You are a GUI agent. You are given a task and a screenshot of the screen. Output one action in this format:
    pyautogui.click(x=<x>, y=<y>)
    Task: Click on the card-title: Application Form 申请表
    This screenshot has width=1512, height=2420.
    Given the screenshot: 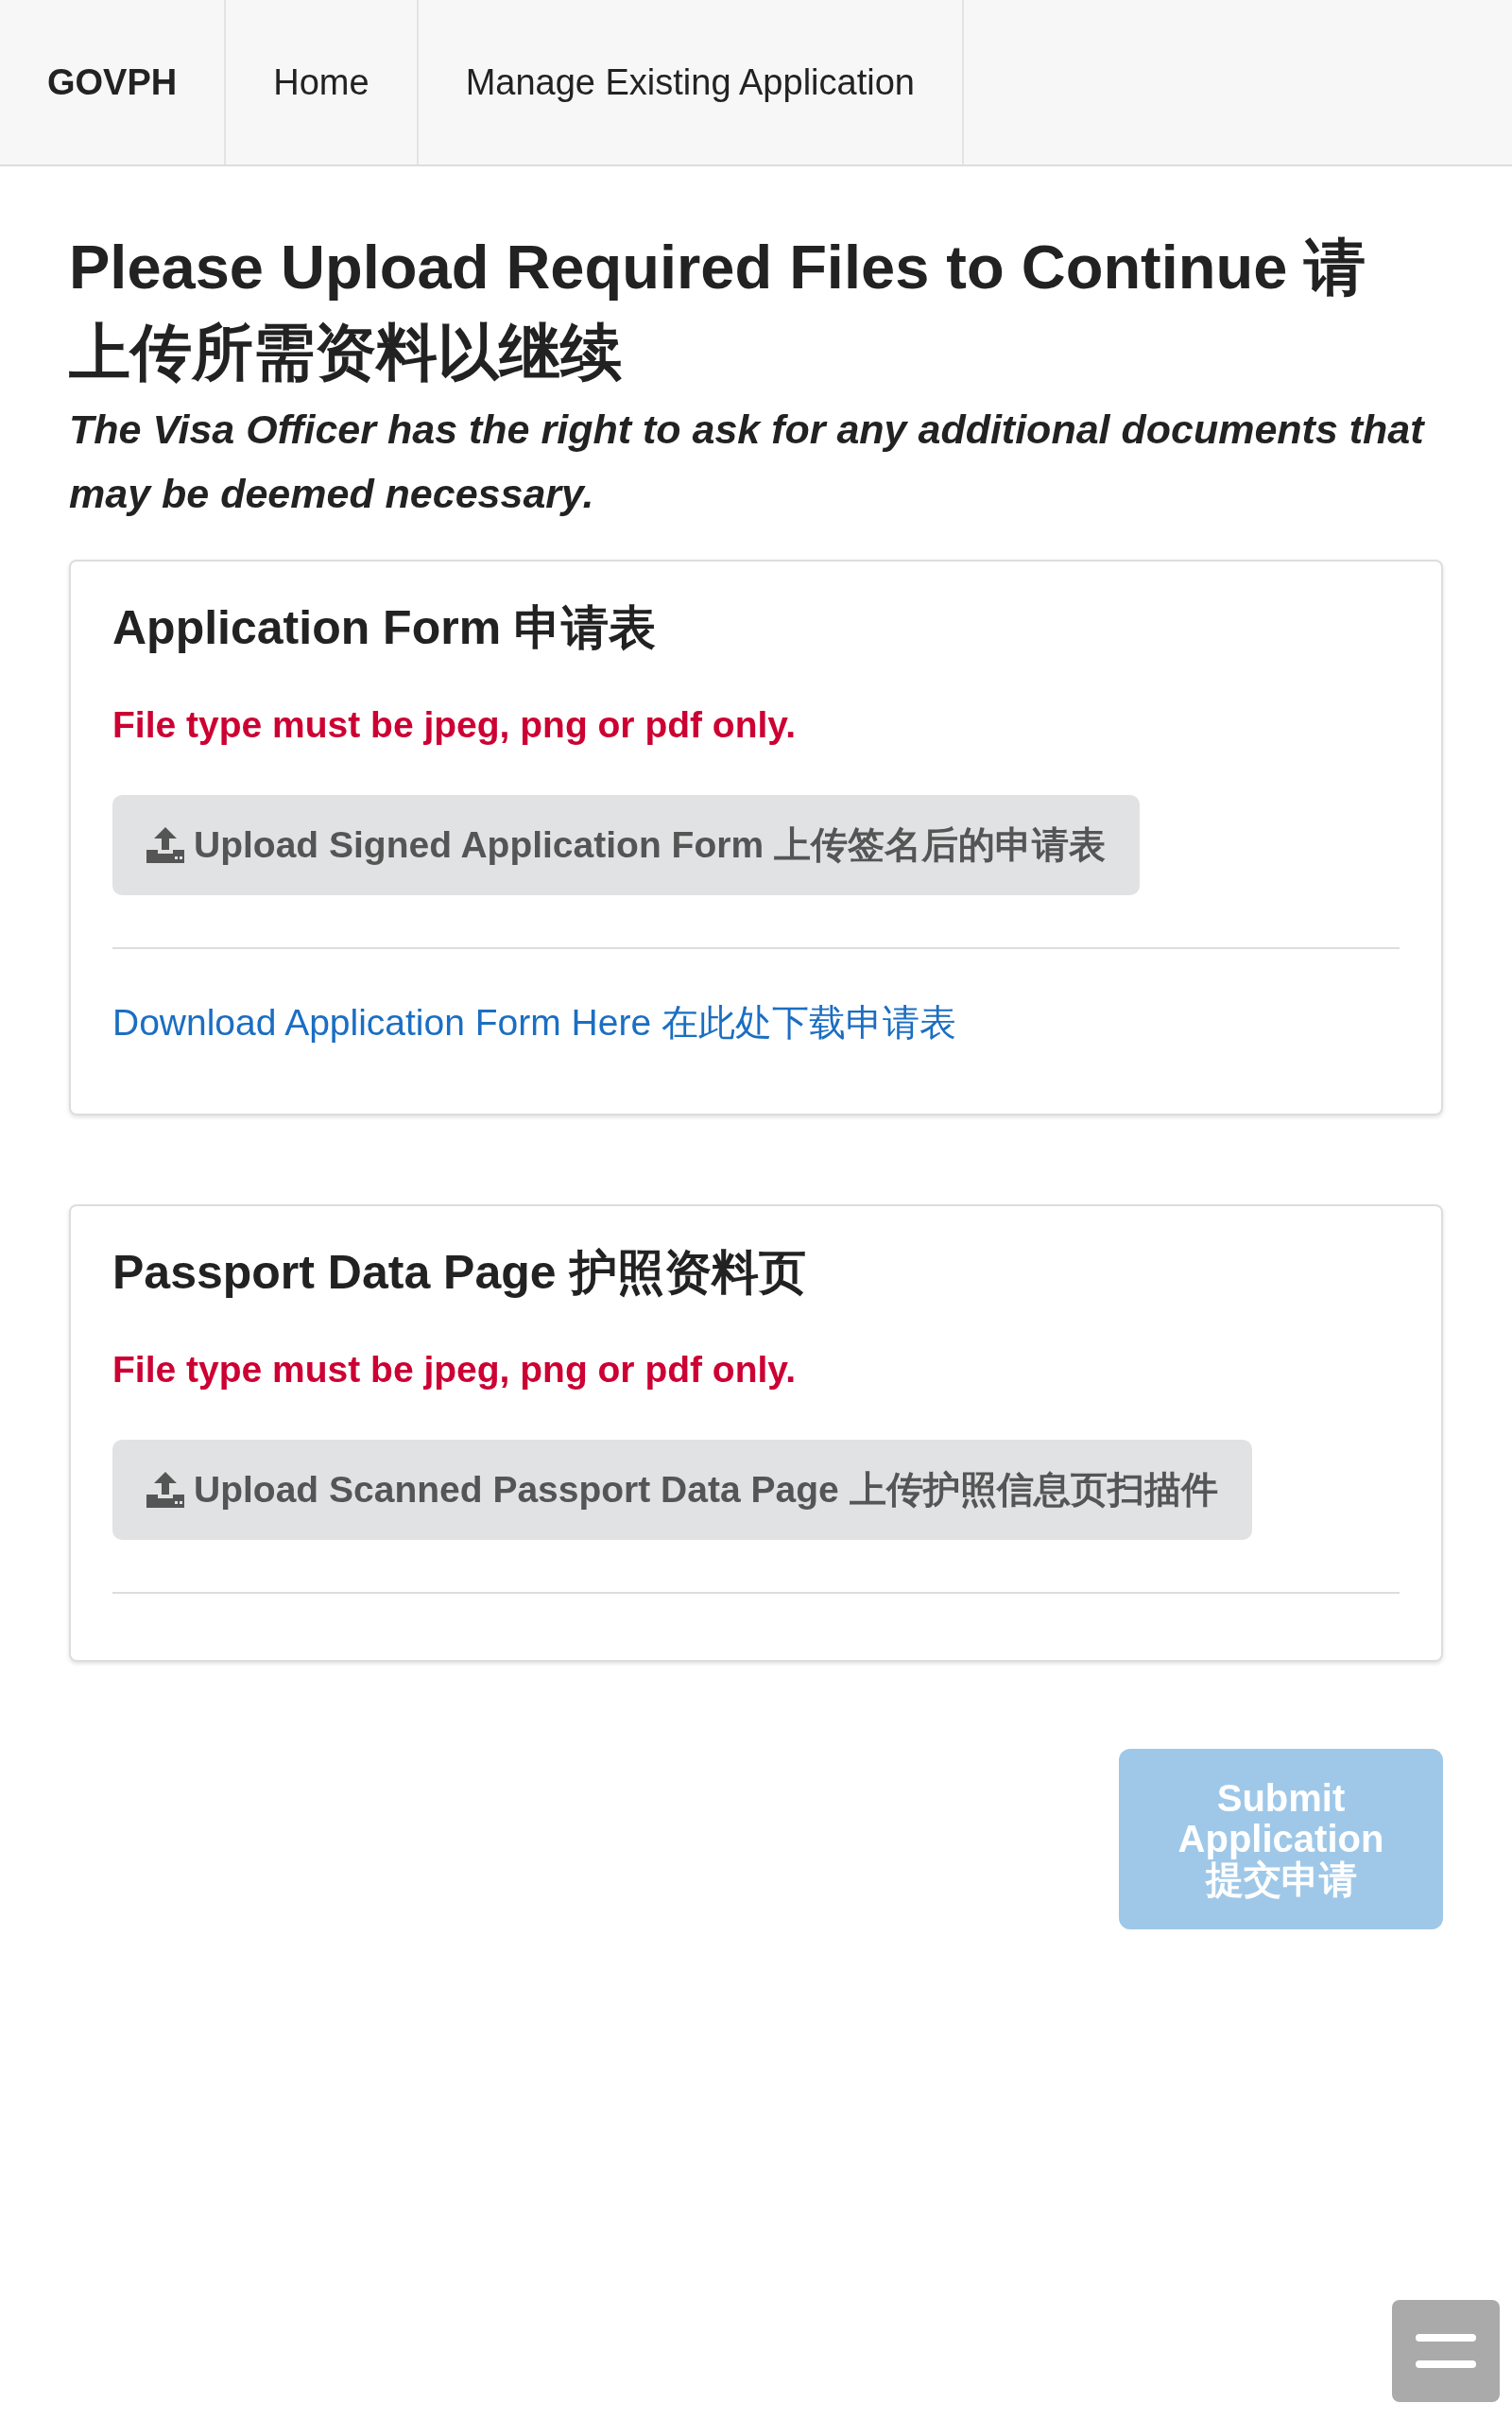 What is the action you would take?
    pyautogui.click(x=384, y=628)
    